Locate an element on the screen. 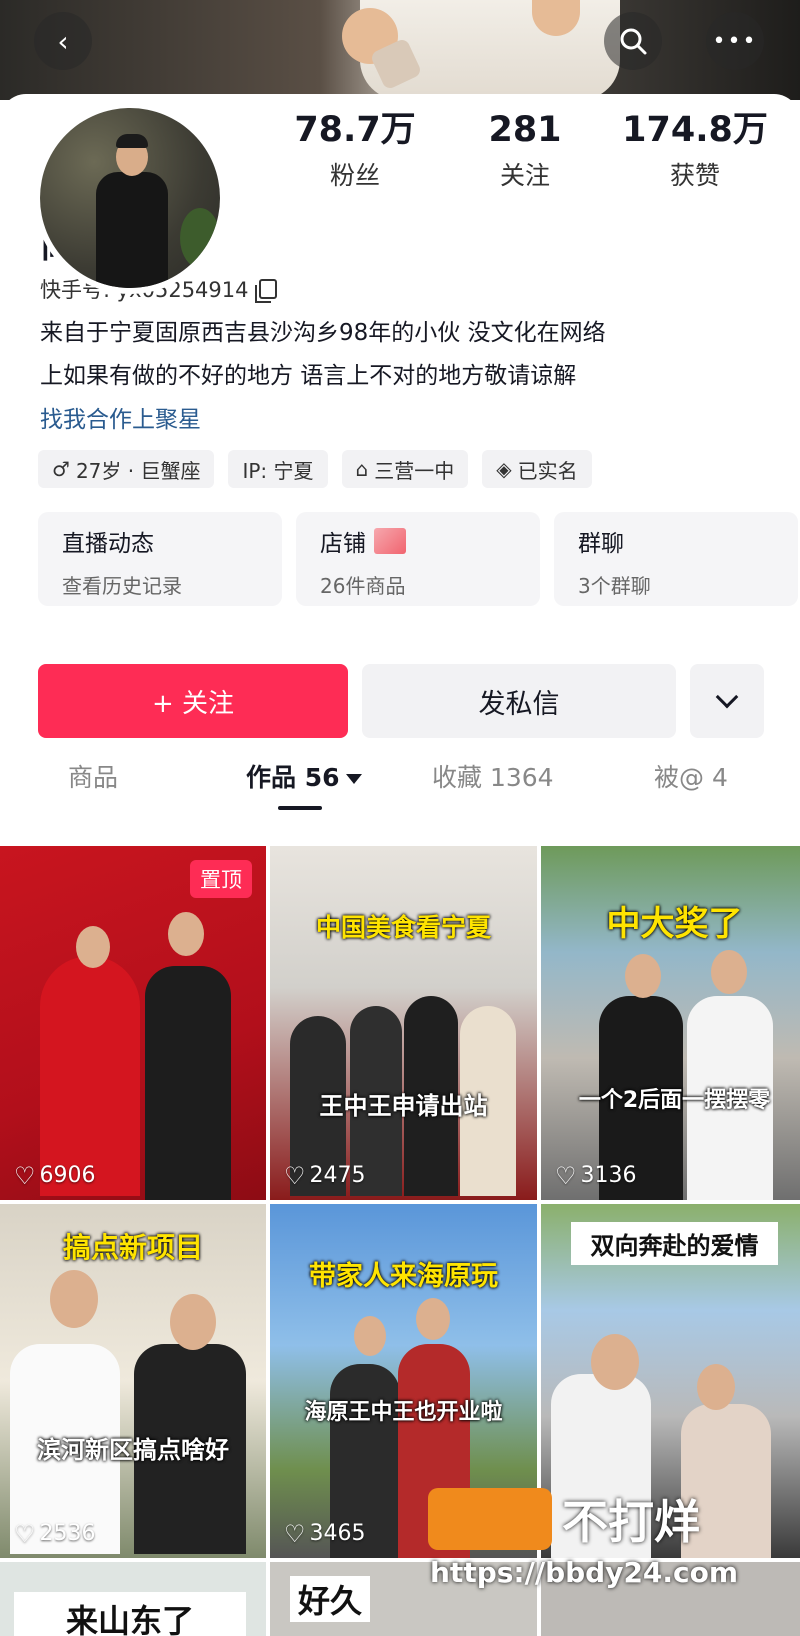  action-bar: + 关注 发私信 is located at coordinates (401, 701).